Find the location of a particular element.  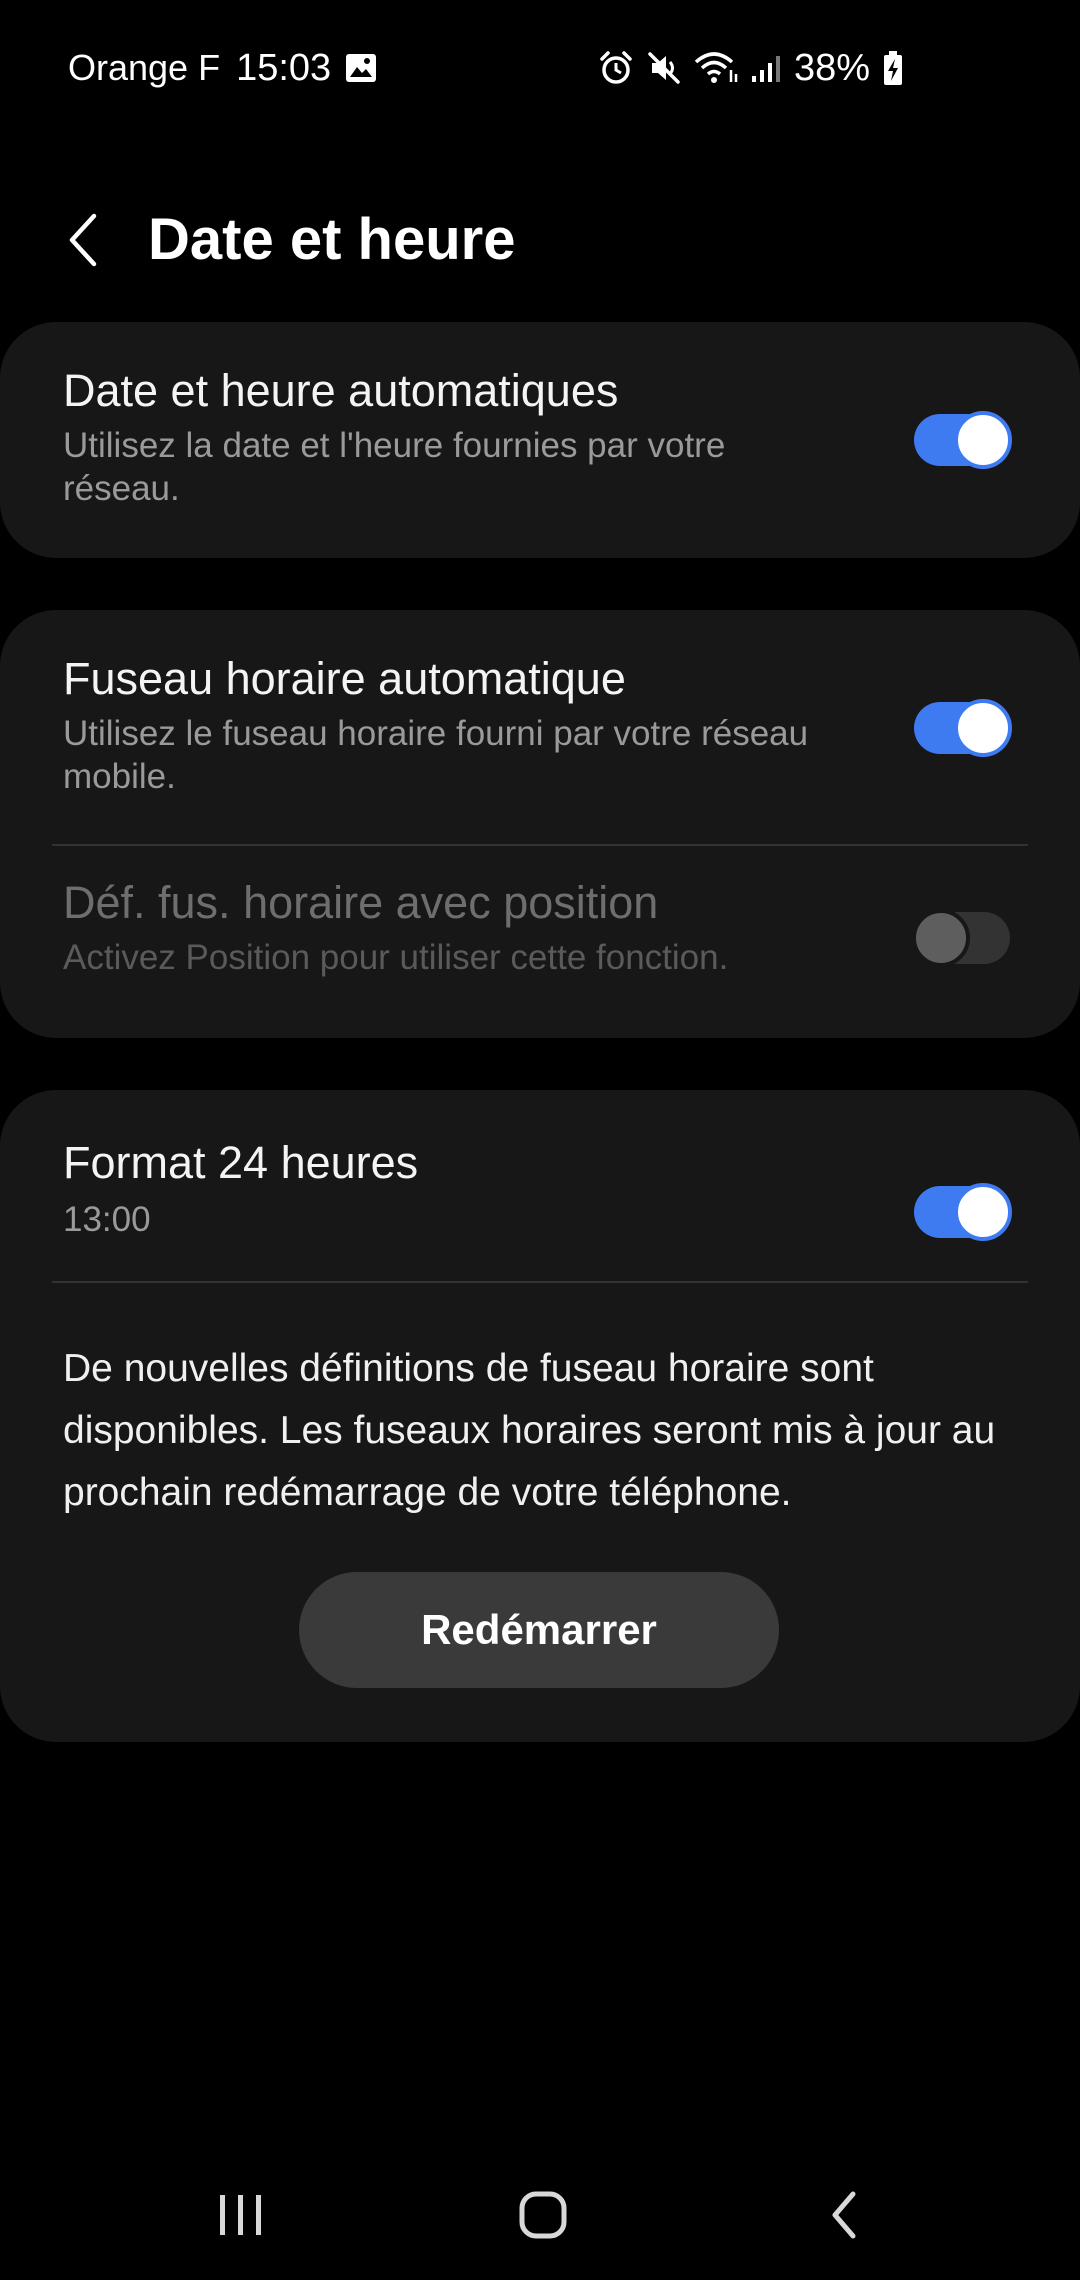

image-icon is located at coordinates (361, 68).